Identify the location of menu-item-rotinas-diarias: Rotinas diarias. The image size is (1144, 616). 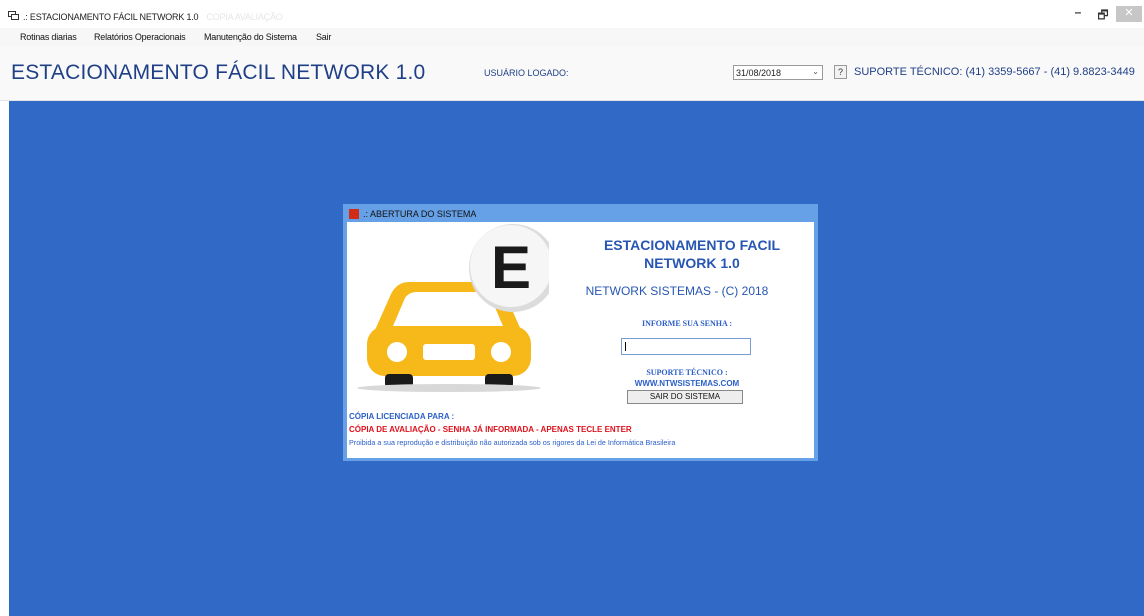
(48, 37).